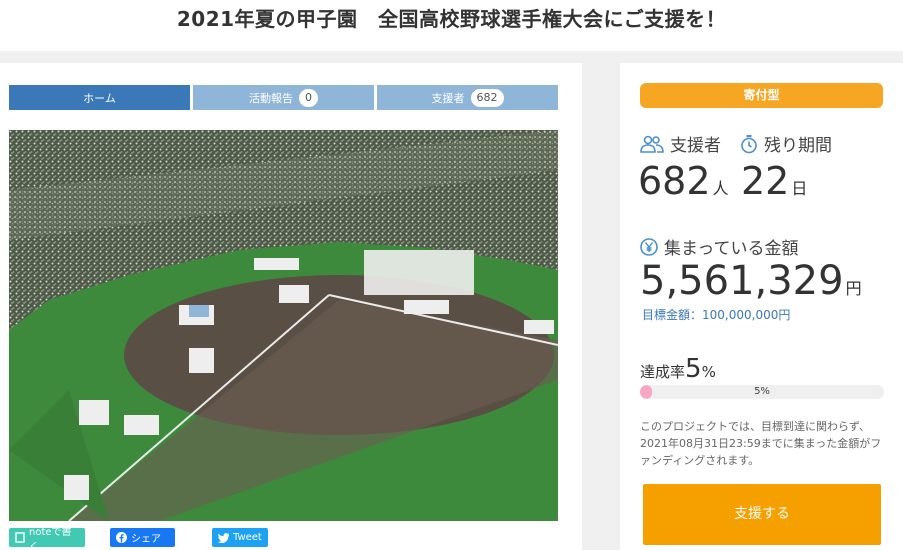 This screenshot has width=903, height=550. I want to click on tab-activity-report: 活動報告 0, so click(283, 97).